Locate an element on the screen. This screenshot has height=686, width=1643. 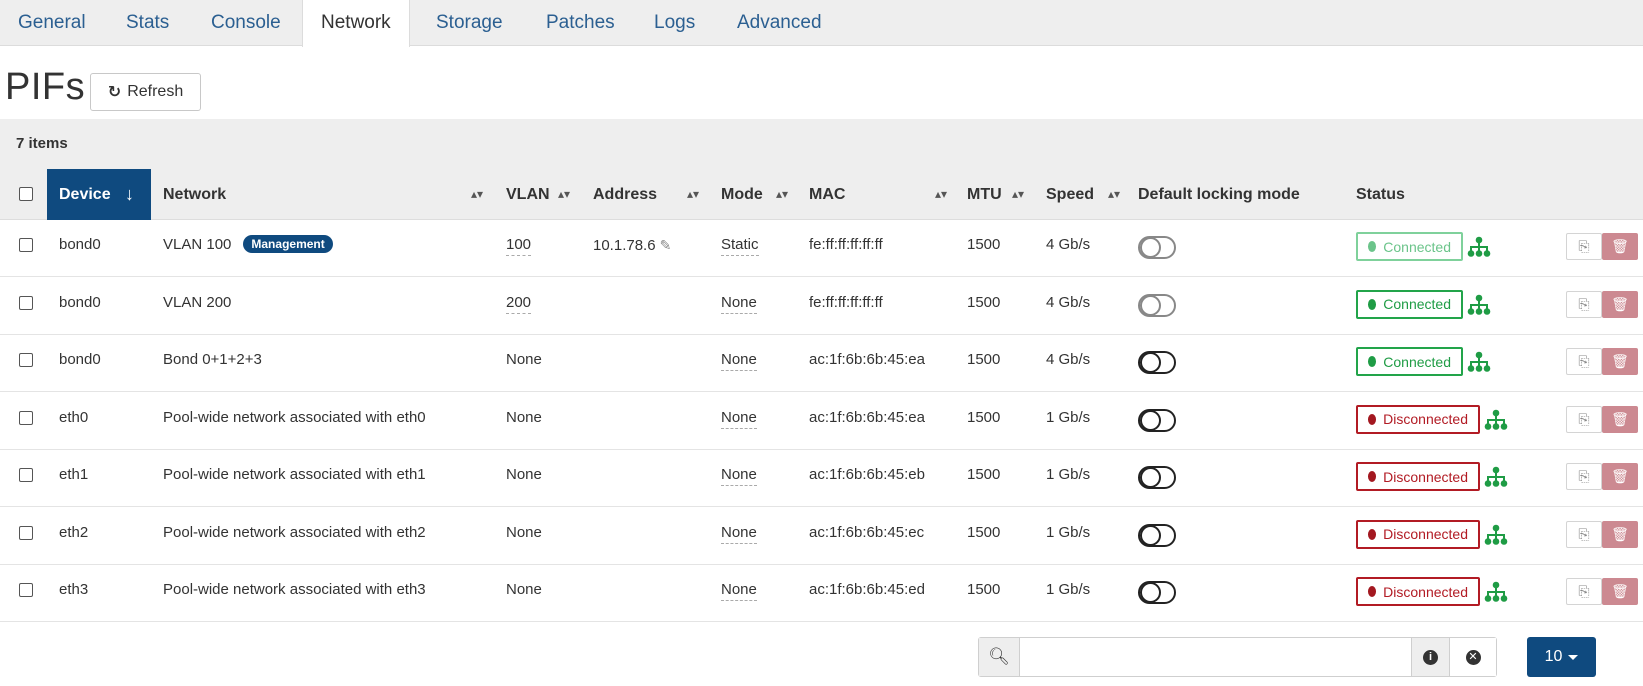
vlan-value: 200 is located at coordinates (519, 304).